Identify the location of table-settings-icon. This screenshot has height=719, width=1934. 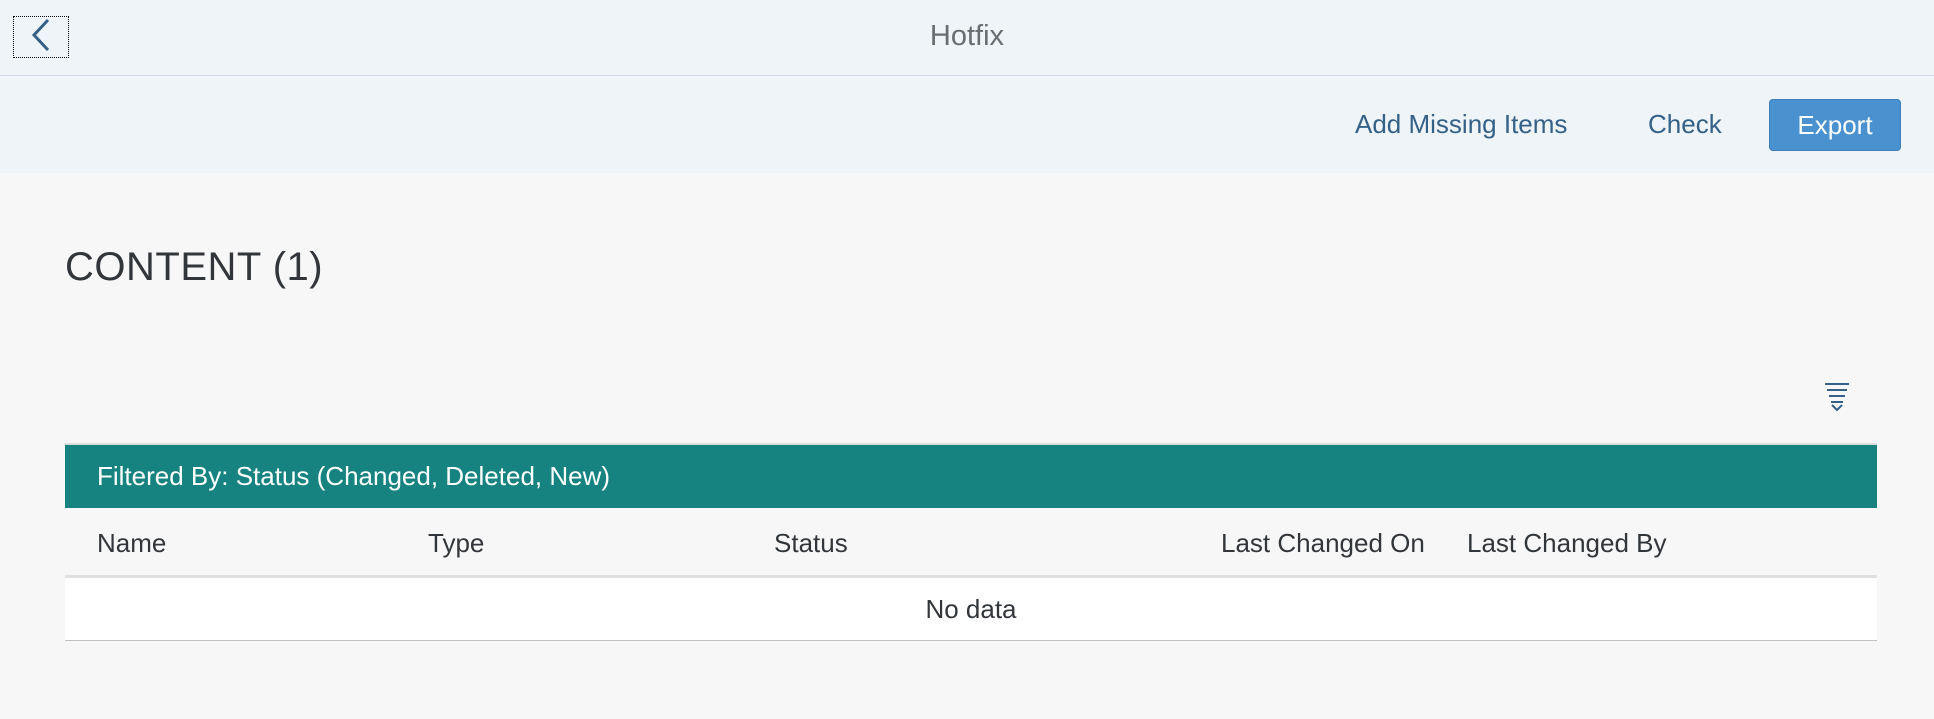
(1837, 400).